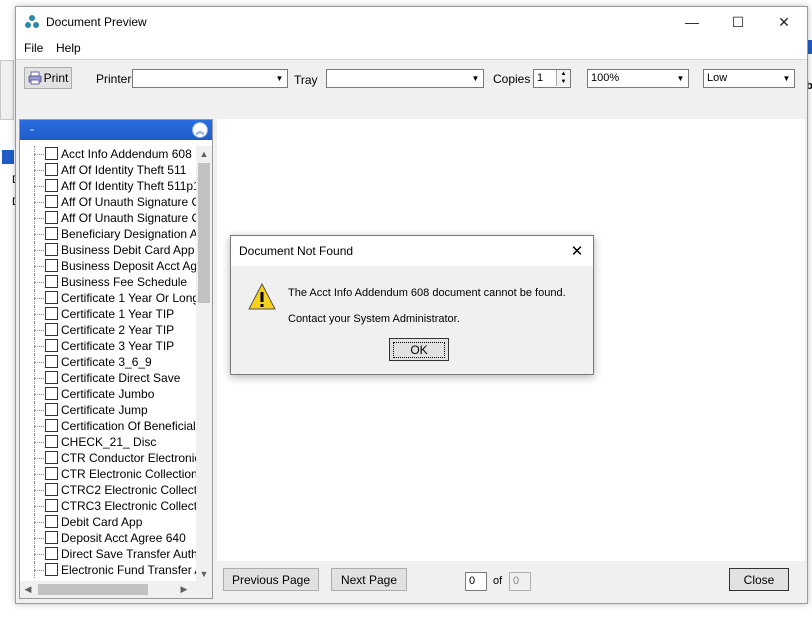 The width and height of the screenshot is (812, 618). I want to click on dialog-message-secondary: Contact your System Administrator., so click(374, 319).